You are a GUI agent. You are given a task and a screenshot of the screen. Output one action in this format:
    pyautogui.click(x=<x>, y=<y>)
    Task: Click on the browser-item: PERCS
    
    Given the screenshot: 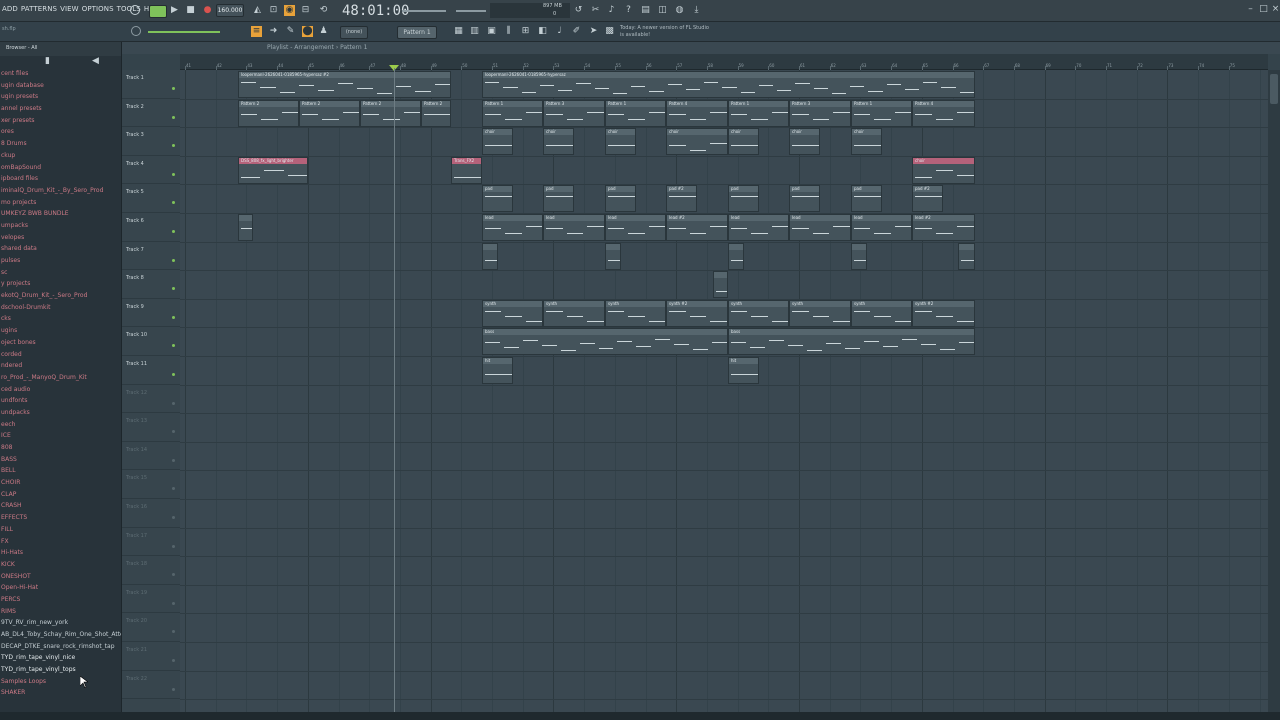 What is the action you would take?
    pyautogui.click(x=60, y=600)
    